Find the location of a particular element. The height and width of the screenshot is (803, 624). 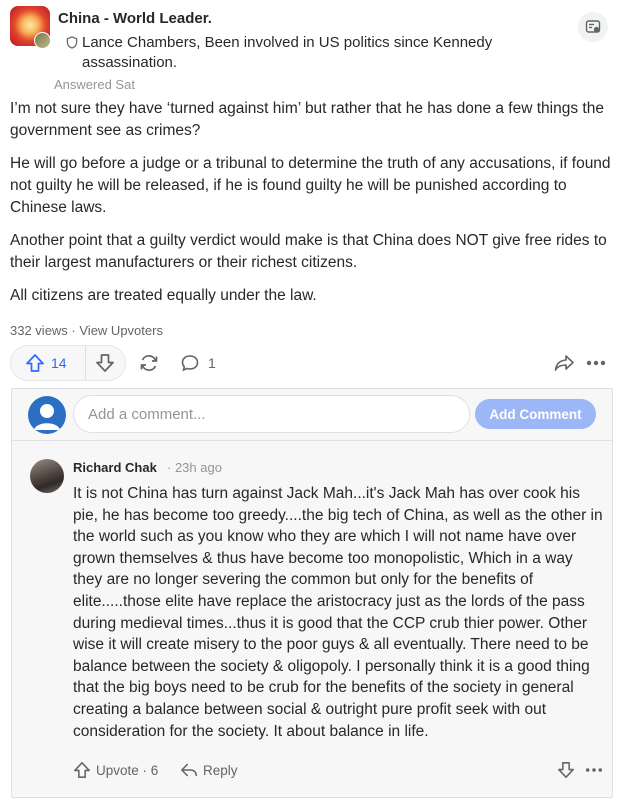

more-options-button is located at coordinates (596, 363).